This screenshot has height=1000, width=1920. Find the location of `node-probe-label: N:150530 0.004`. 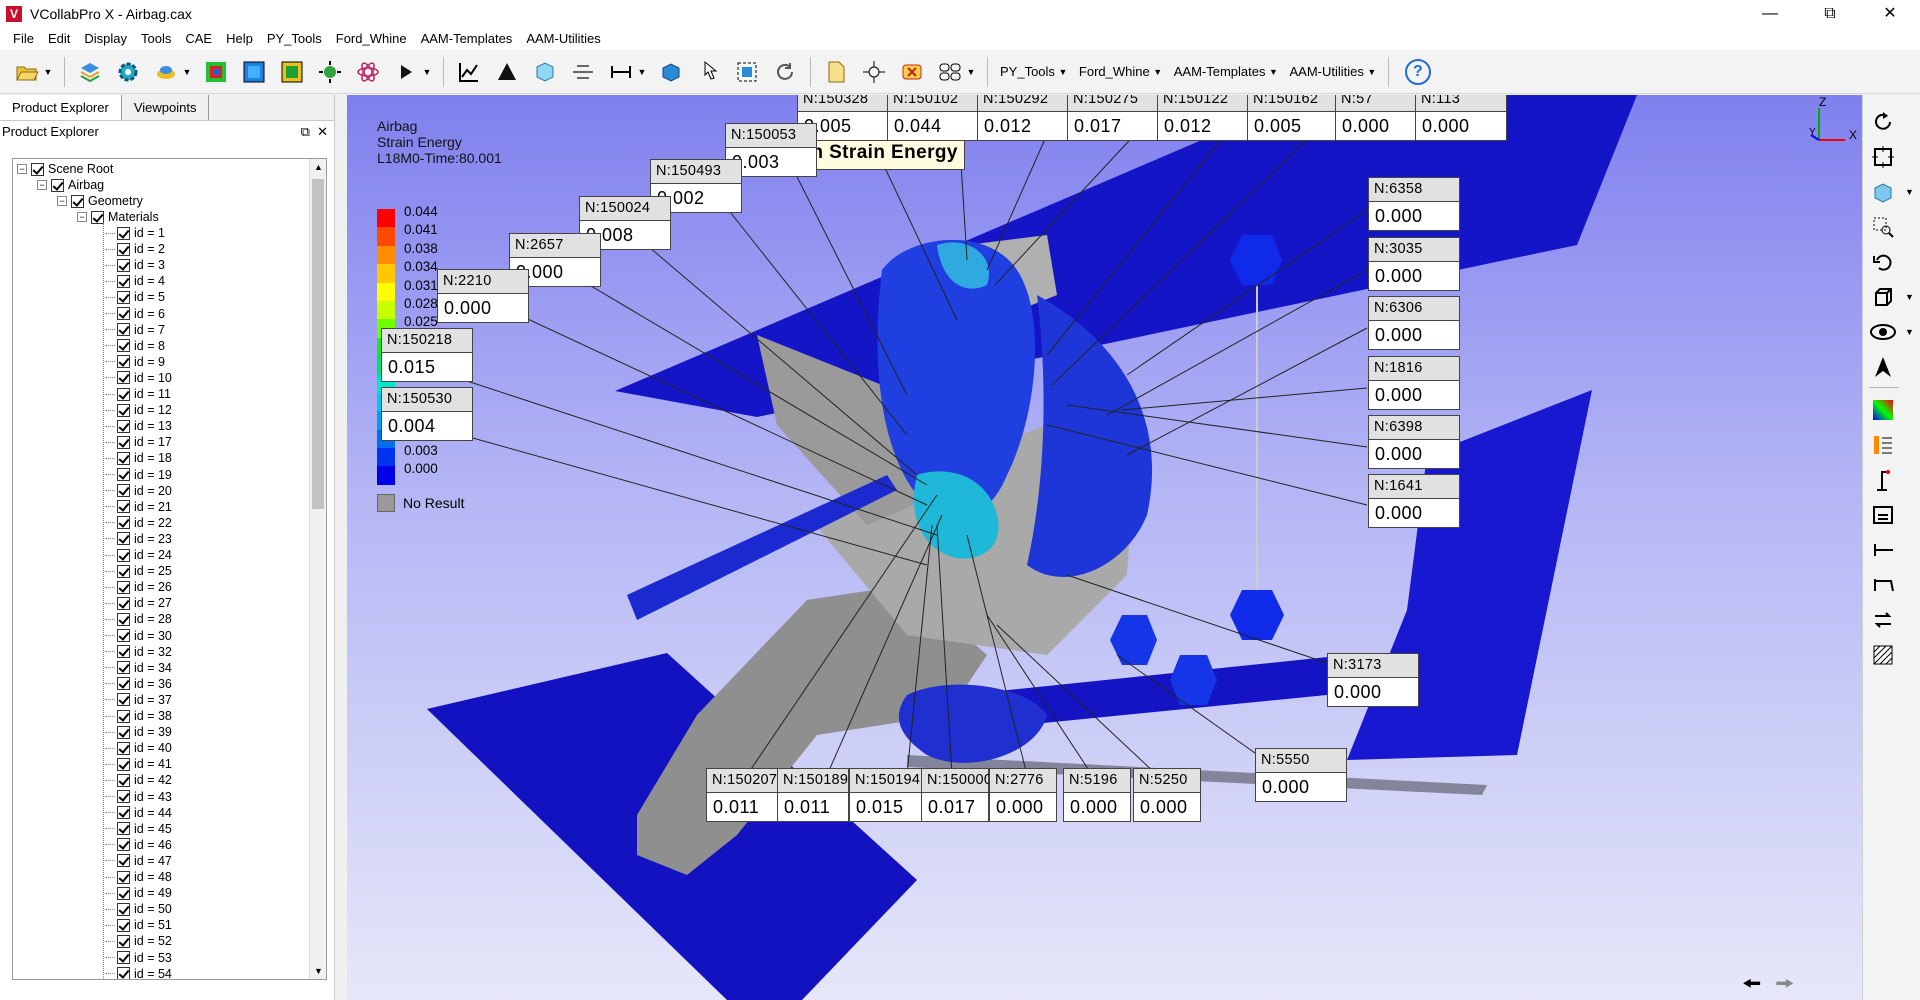

node-probe-label: N:150530 0.004 is located at coordinates (427, 414).